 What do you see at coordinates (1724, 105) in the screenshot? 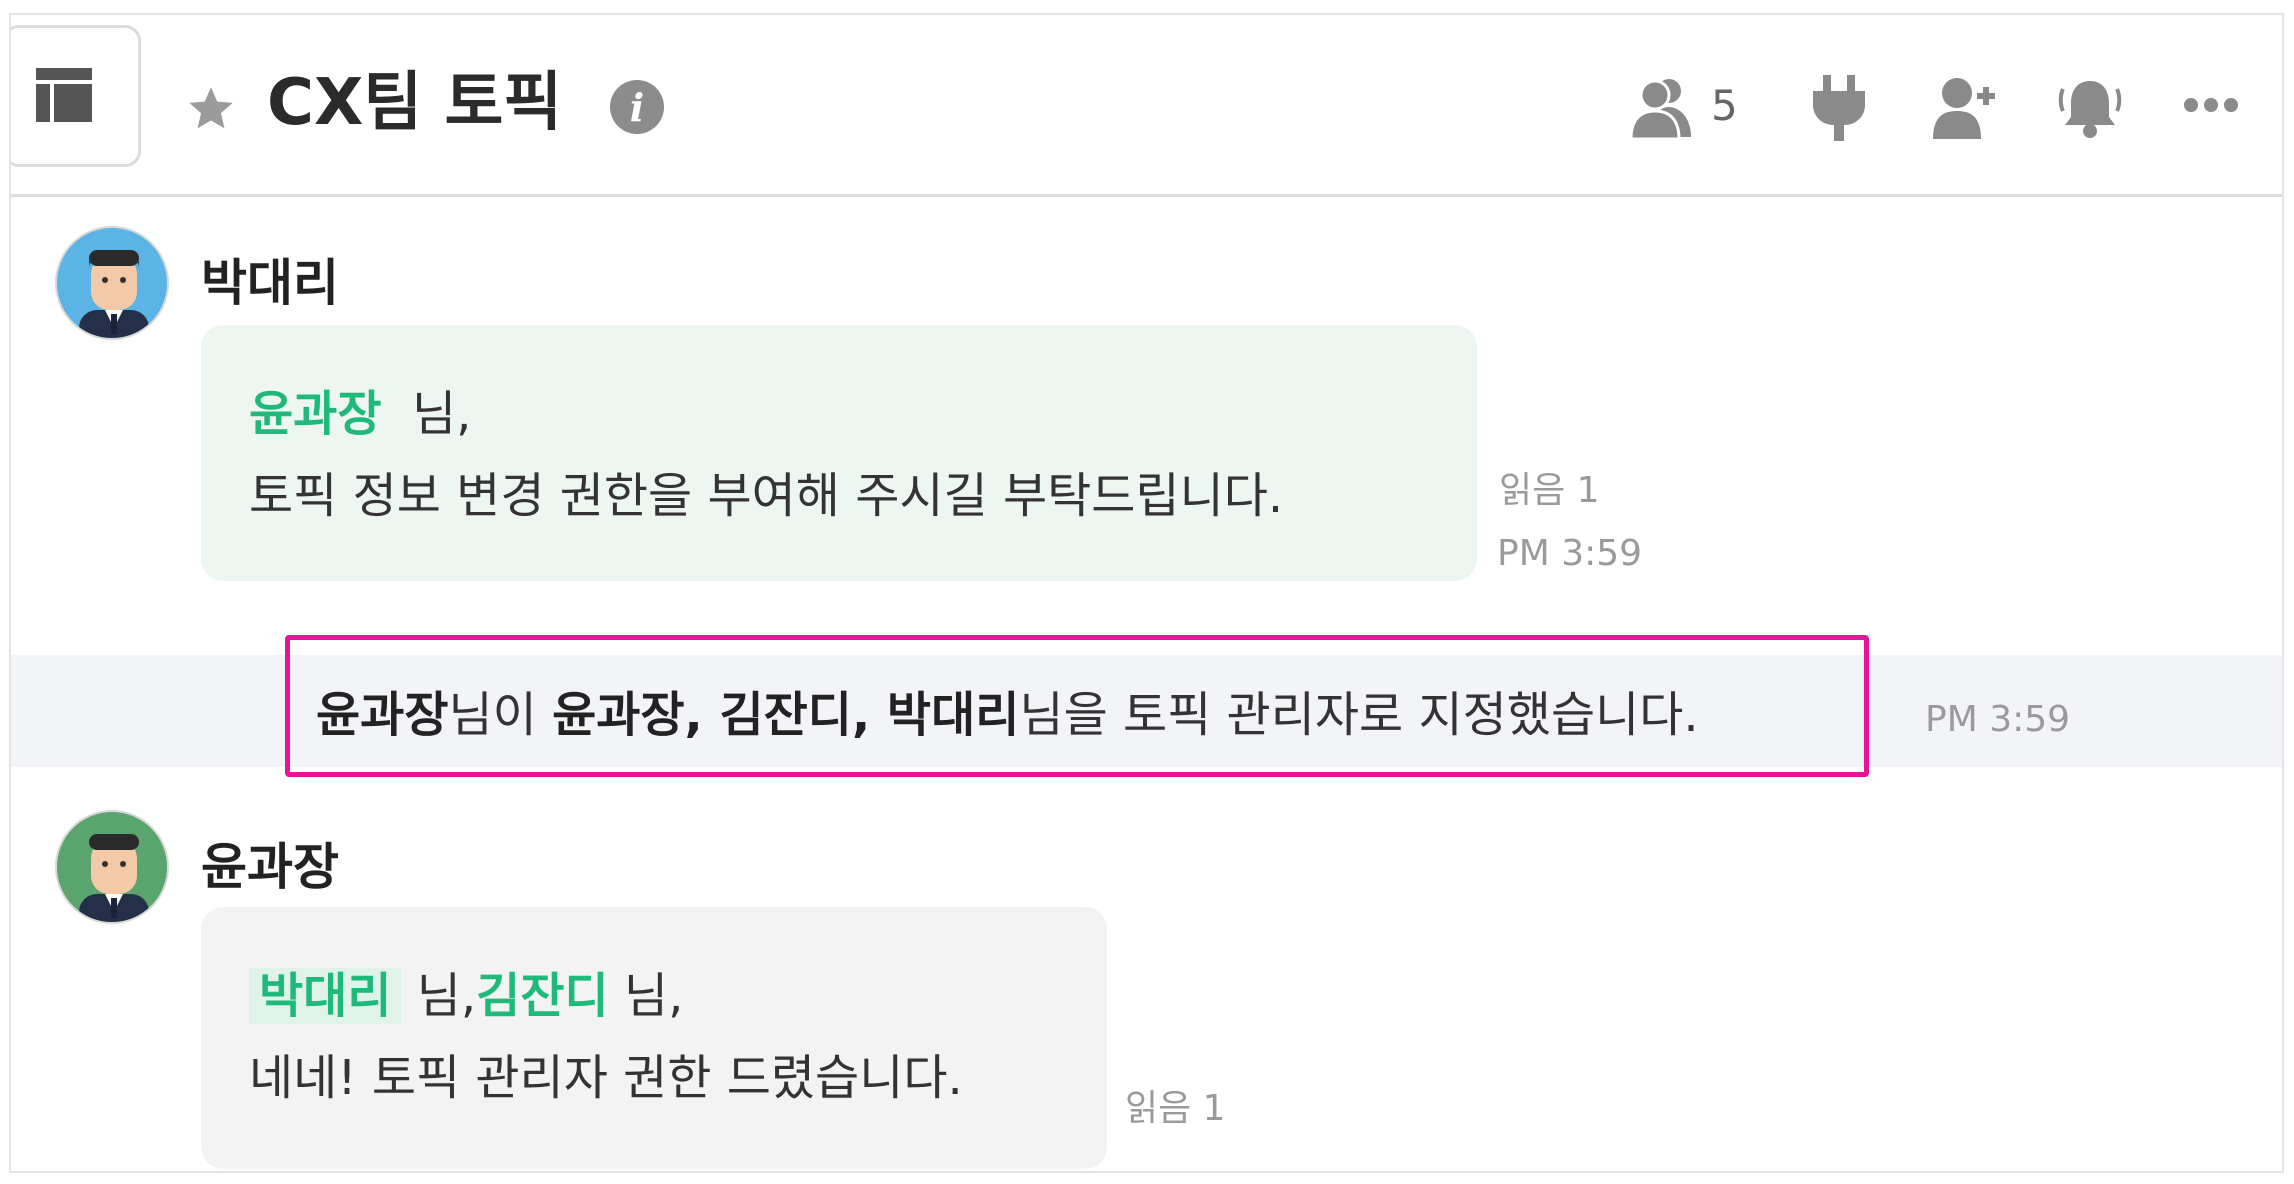
I see `member-count: 5` at bounding box center [1724, 105].